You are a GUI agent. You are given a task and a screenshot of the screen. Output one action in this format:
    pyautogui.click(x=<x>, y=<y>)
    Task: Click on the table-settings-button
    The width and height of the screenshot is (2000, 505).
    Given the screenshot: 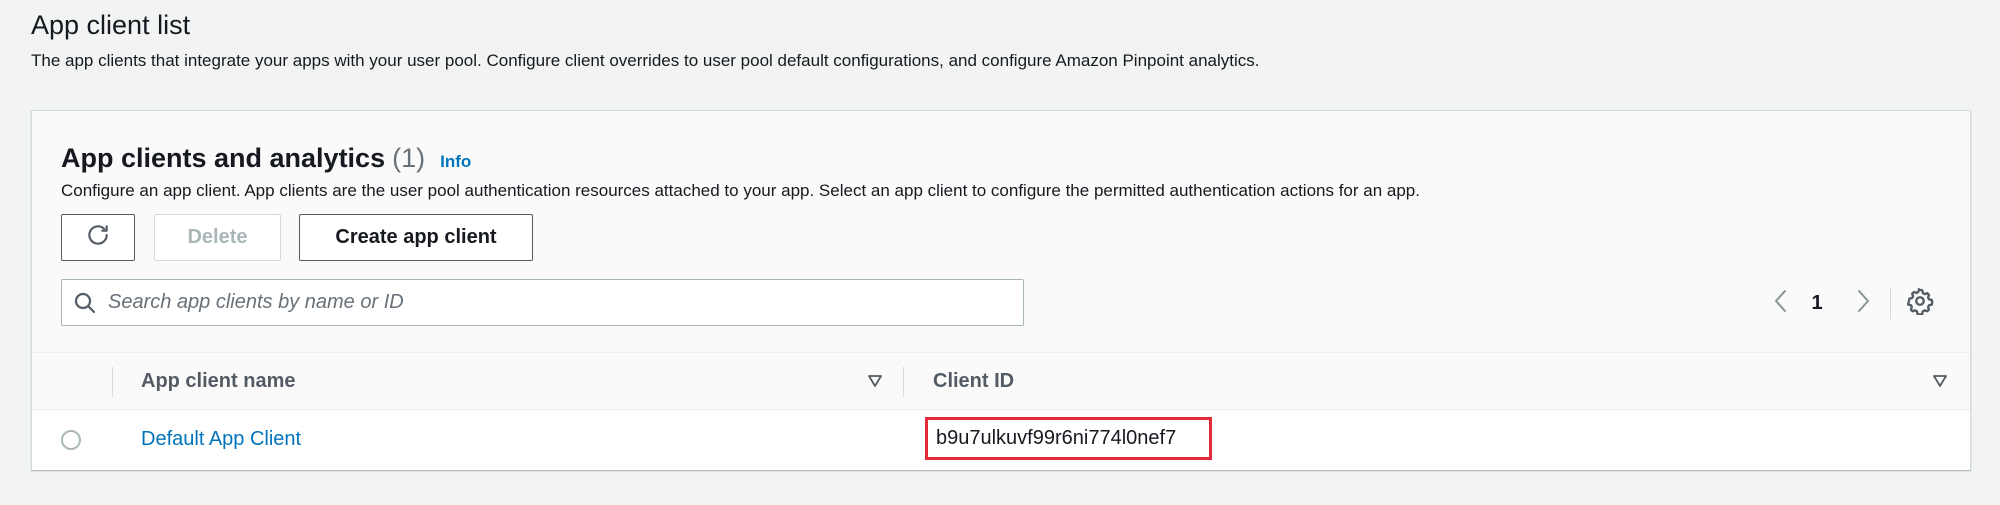 What is the action you would take?
    pyautogui.click(x=1920, y=303)
    